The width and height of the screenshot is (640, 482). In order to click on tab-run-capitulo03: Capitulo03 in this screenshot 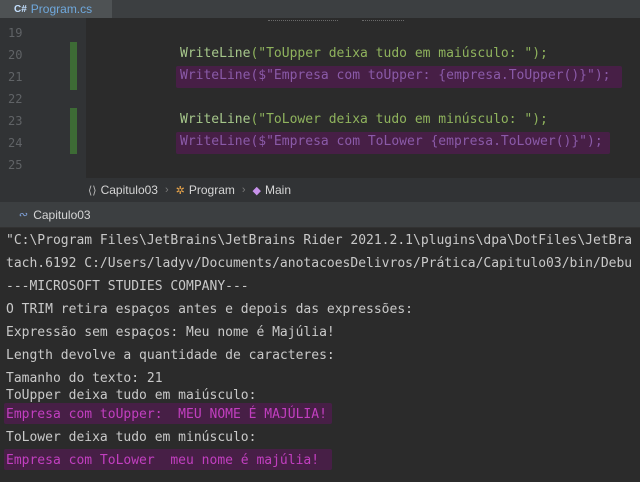, I will do `click(61, 215)`.